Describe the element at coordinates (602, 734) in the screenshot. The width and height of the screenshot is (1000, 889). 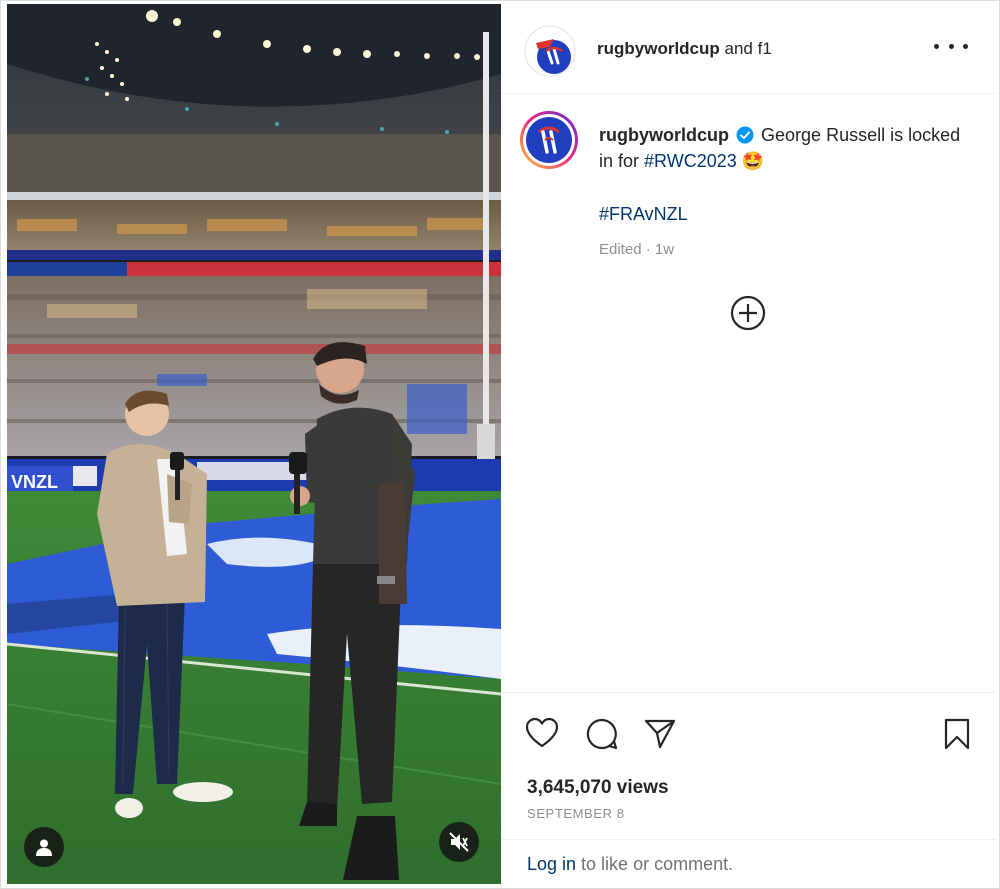
I see `comment-icon` at that location.